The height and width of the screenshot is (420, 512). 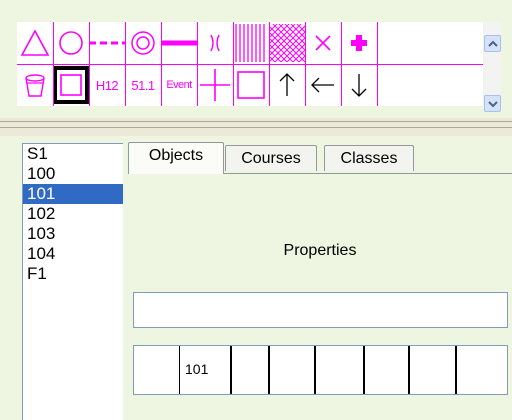 What do you see at coordinates (215, 43) in the screenshot?
I see `bracket-crossing-icon` at bounding box center [215, 43].